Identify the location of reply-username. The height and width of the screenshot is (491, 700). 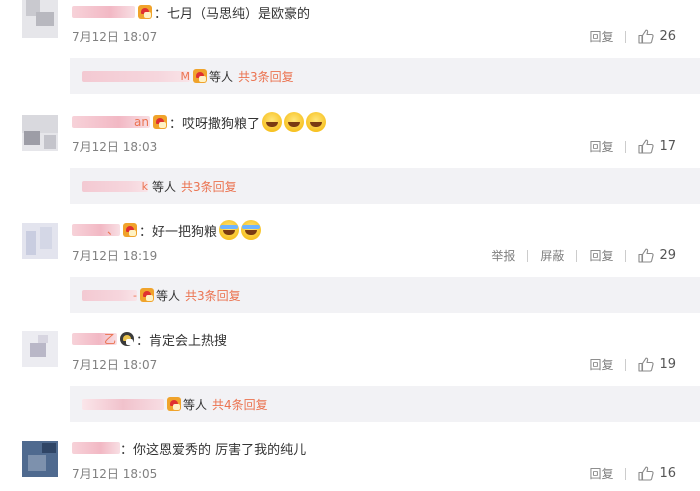
(123, 404).